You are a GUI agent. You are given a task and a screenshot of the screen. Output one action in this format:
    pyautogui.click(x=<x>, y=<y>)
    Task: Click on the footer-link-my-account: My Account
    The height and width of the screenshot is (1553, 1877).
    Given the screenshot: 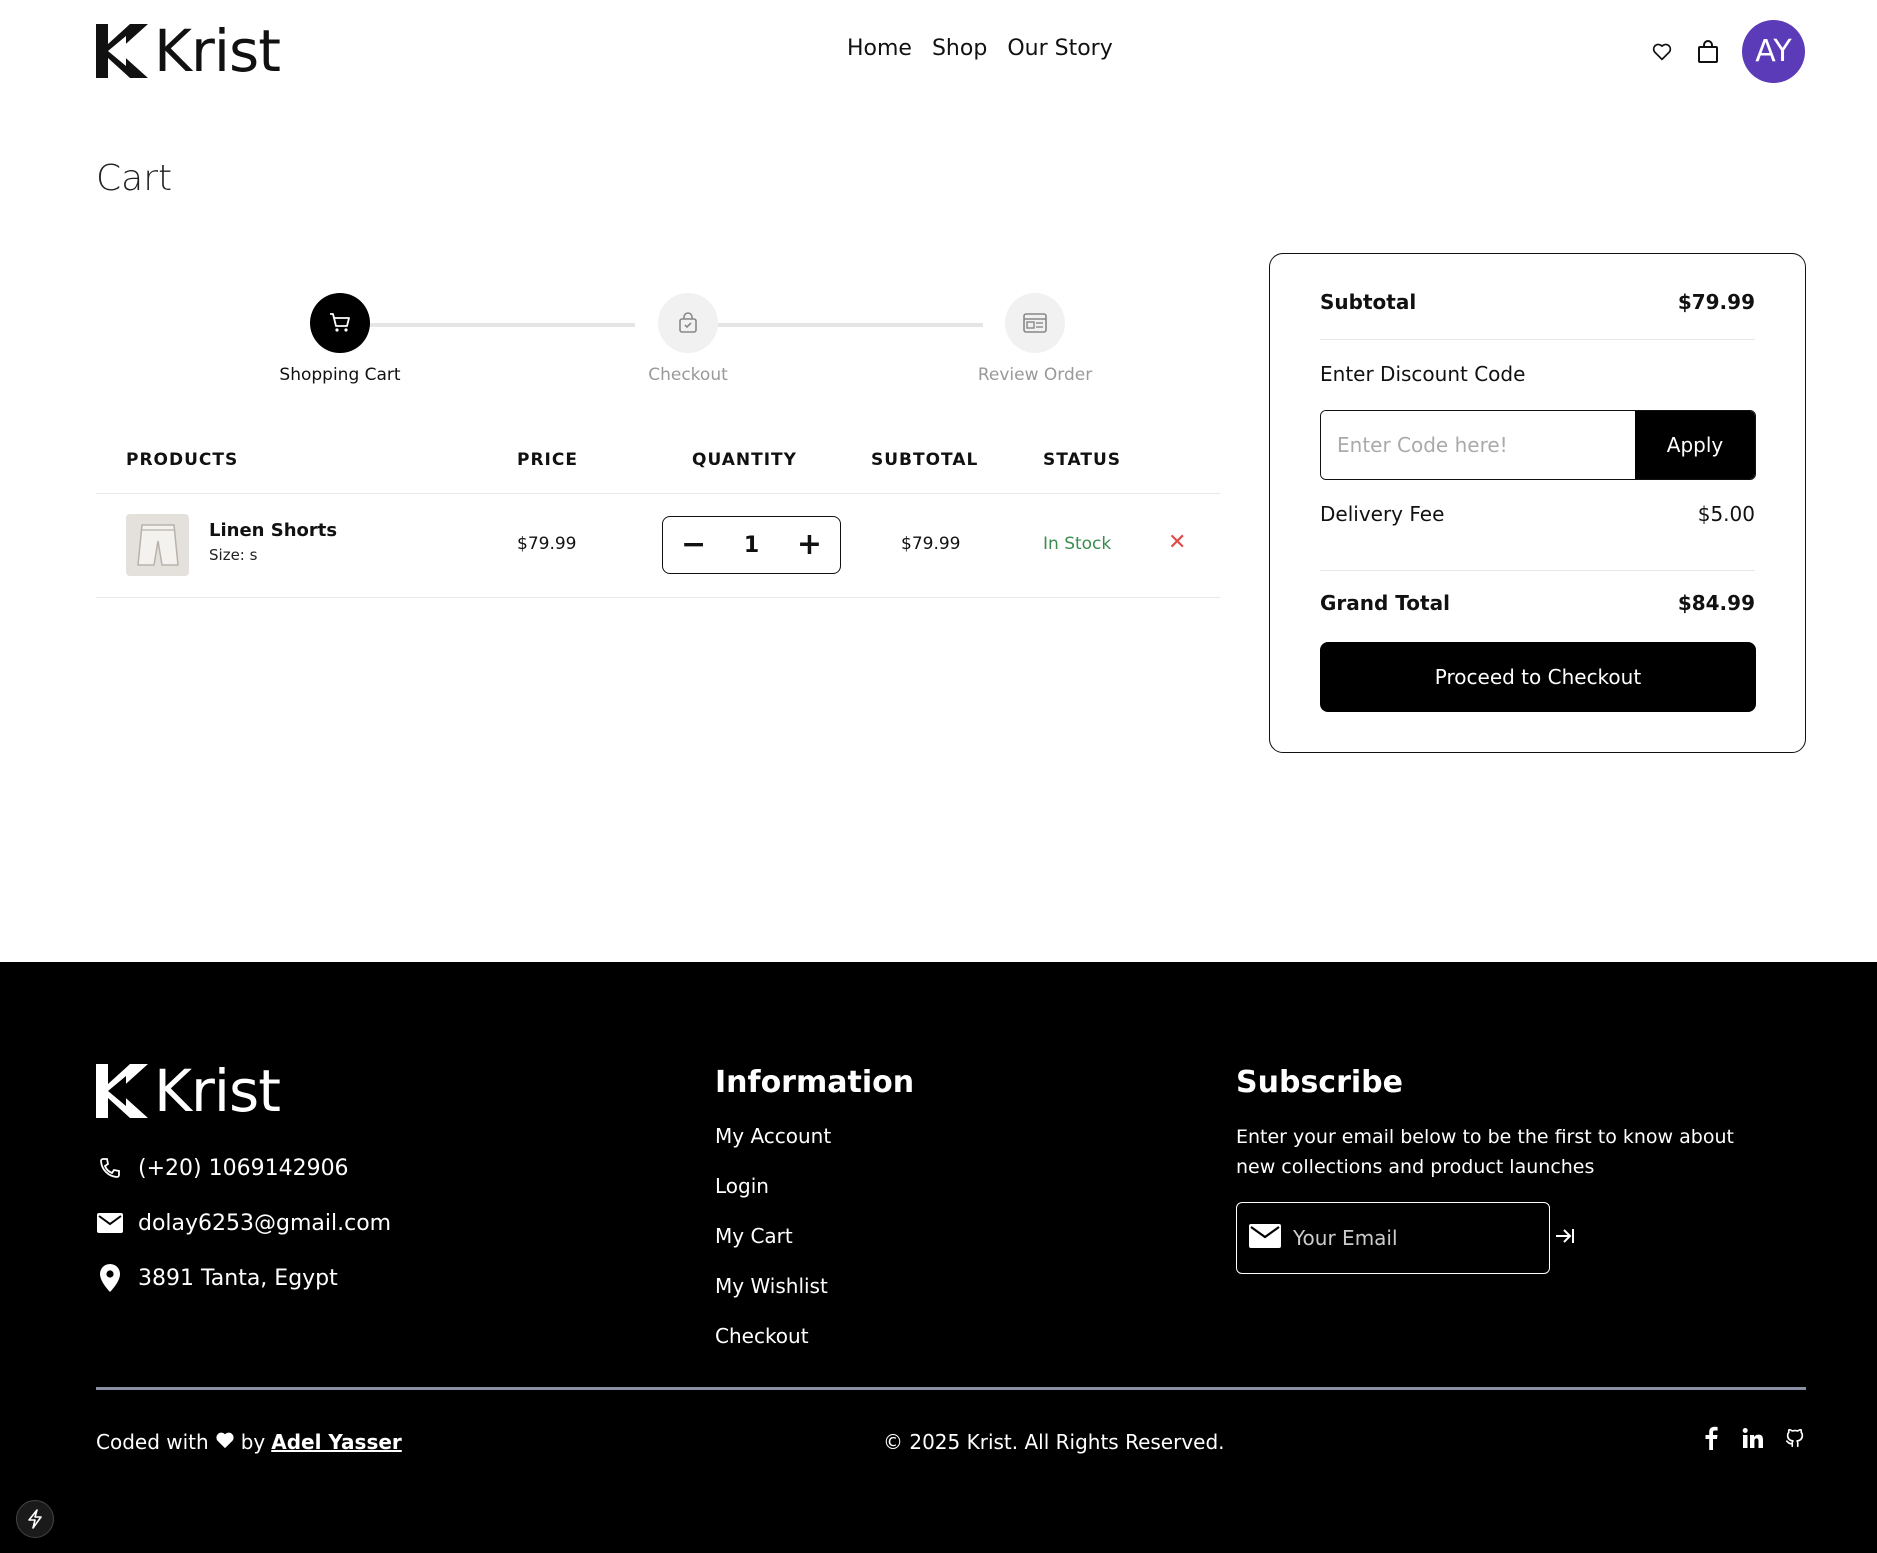 What is the action you would take?
    pyautogui.click(x=773, y=1136)
    